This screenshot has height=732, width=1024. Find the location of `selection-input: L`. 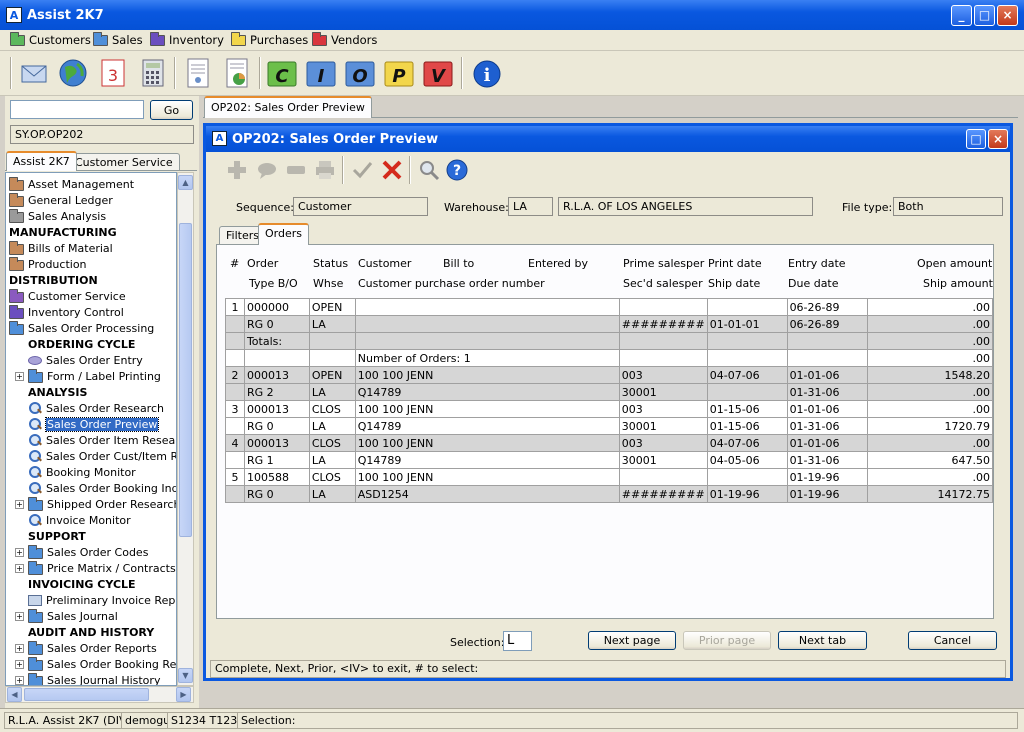

selection-input: L is located at coordinates (517, 641).